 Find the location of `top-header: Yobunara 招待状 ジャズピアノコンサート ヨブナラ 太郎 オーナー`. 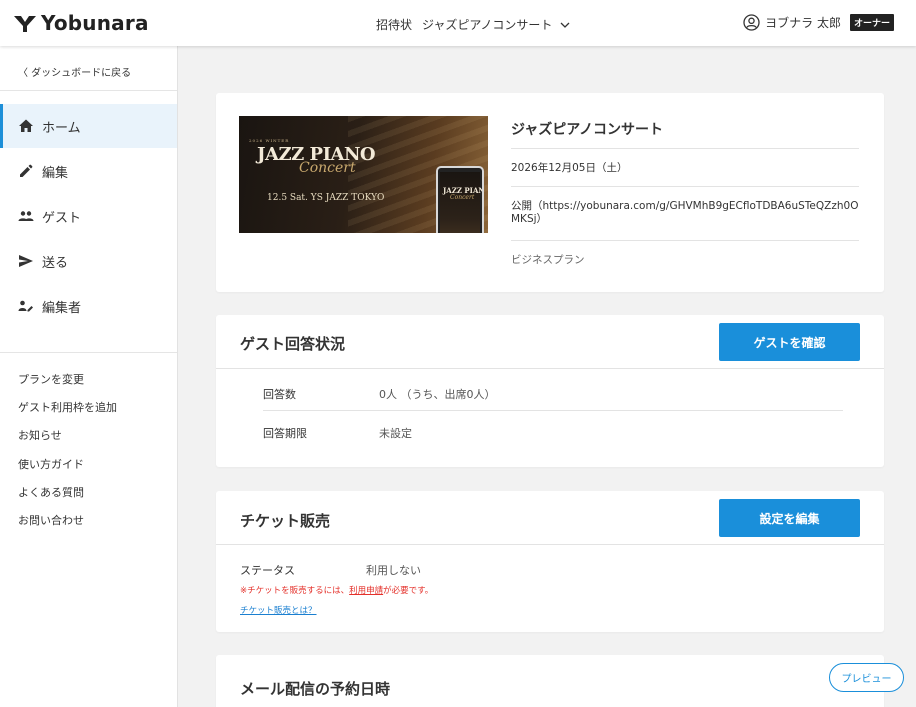

top-header: Yobunara 招待状 ジャズピアノコンサート ヨブナラ 太郎 オーナー is located at coordinates (458, 23).